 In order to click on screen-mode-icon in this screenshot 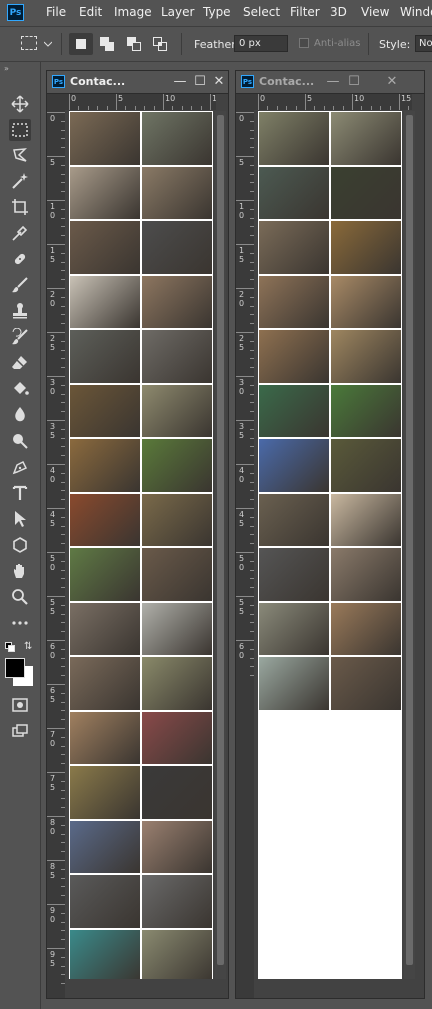, I will do `click(20, 731)`.